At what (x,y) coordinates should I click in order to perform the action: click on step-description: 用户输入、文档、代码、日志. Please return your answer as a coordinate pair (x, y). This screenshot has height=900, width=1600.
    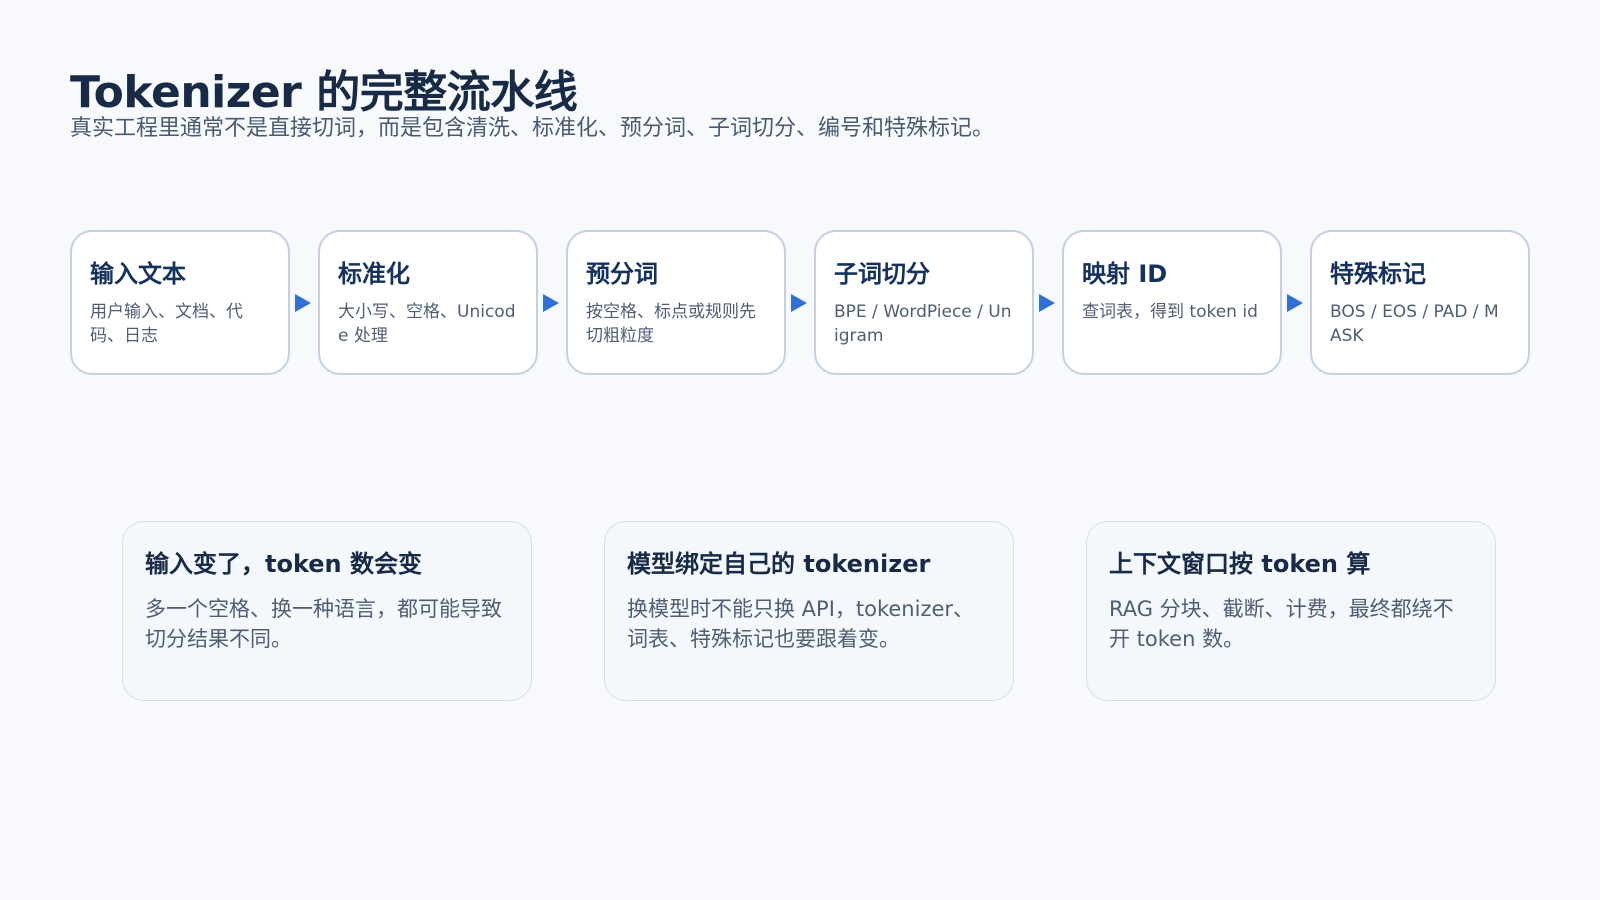
    Looking at the image, I should click on (166, 324).